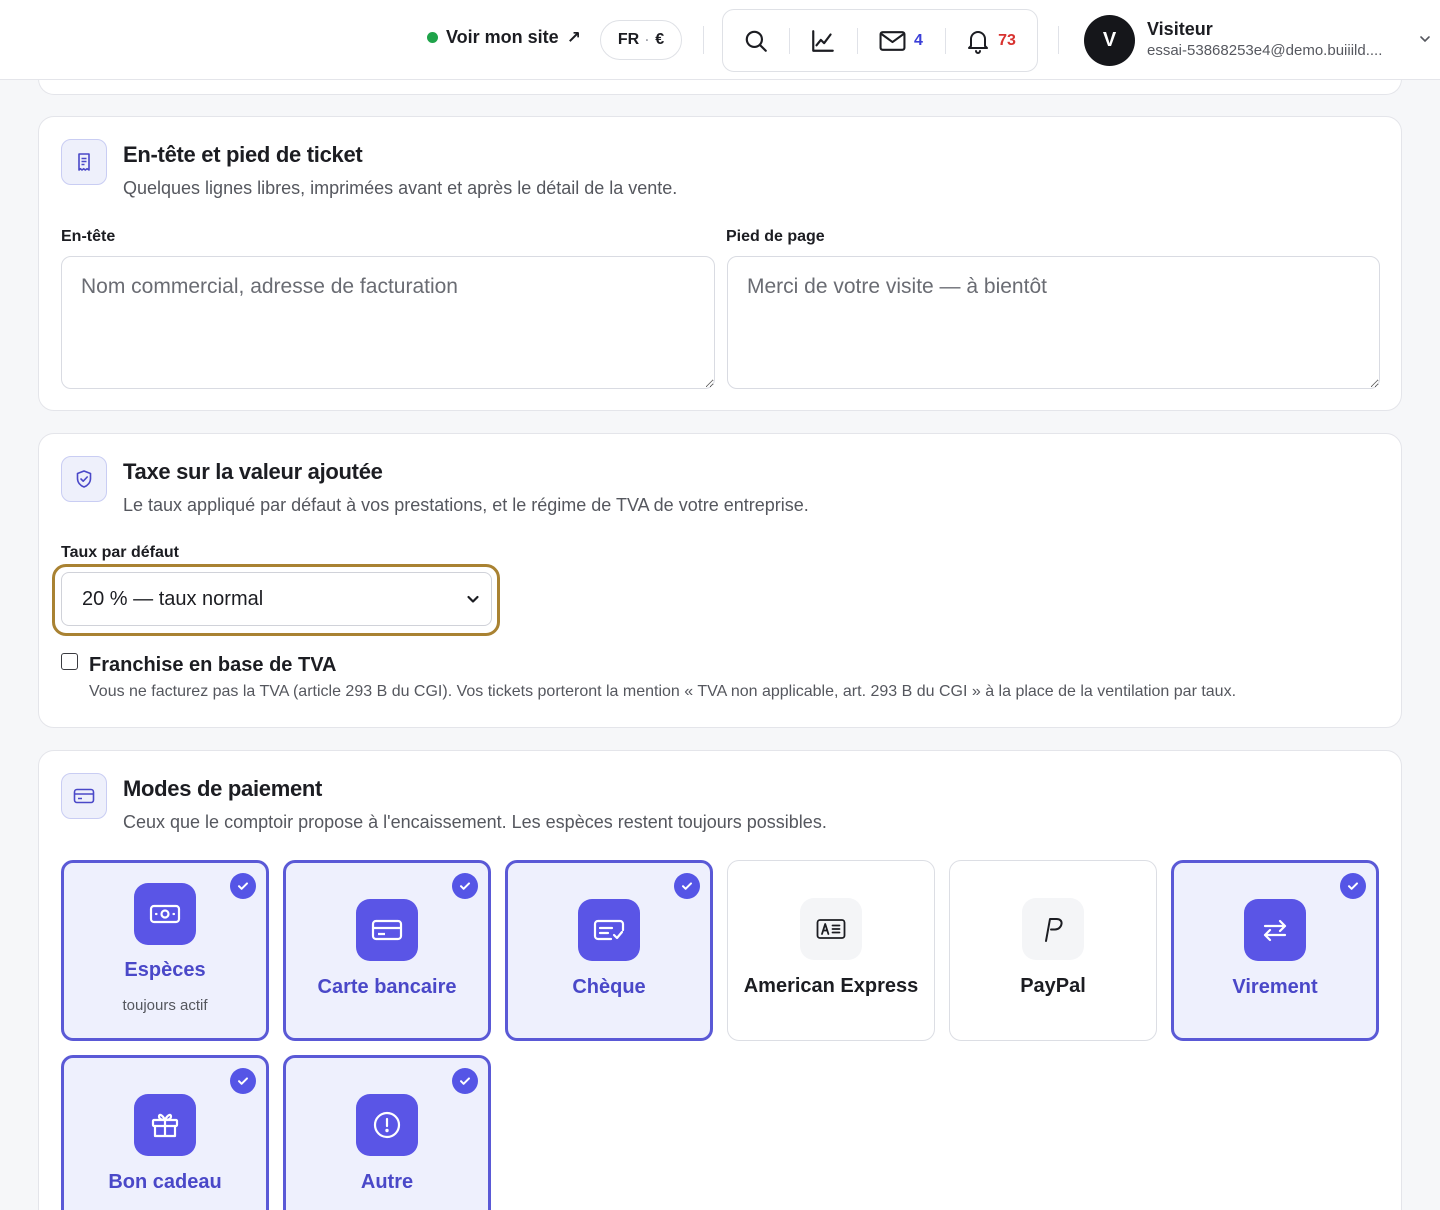 The image size is (1440, 1210). What do you see at coordinates (165, 914) in the screenshot?
I see `cash-icon` at bounding box center [165, 914].